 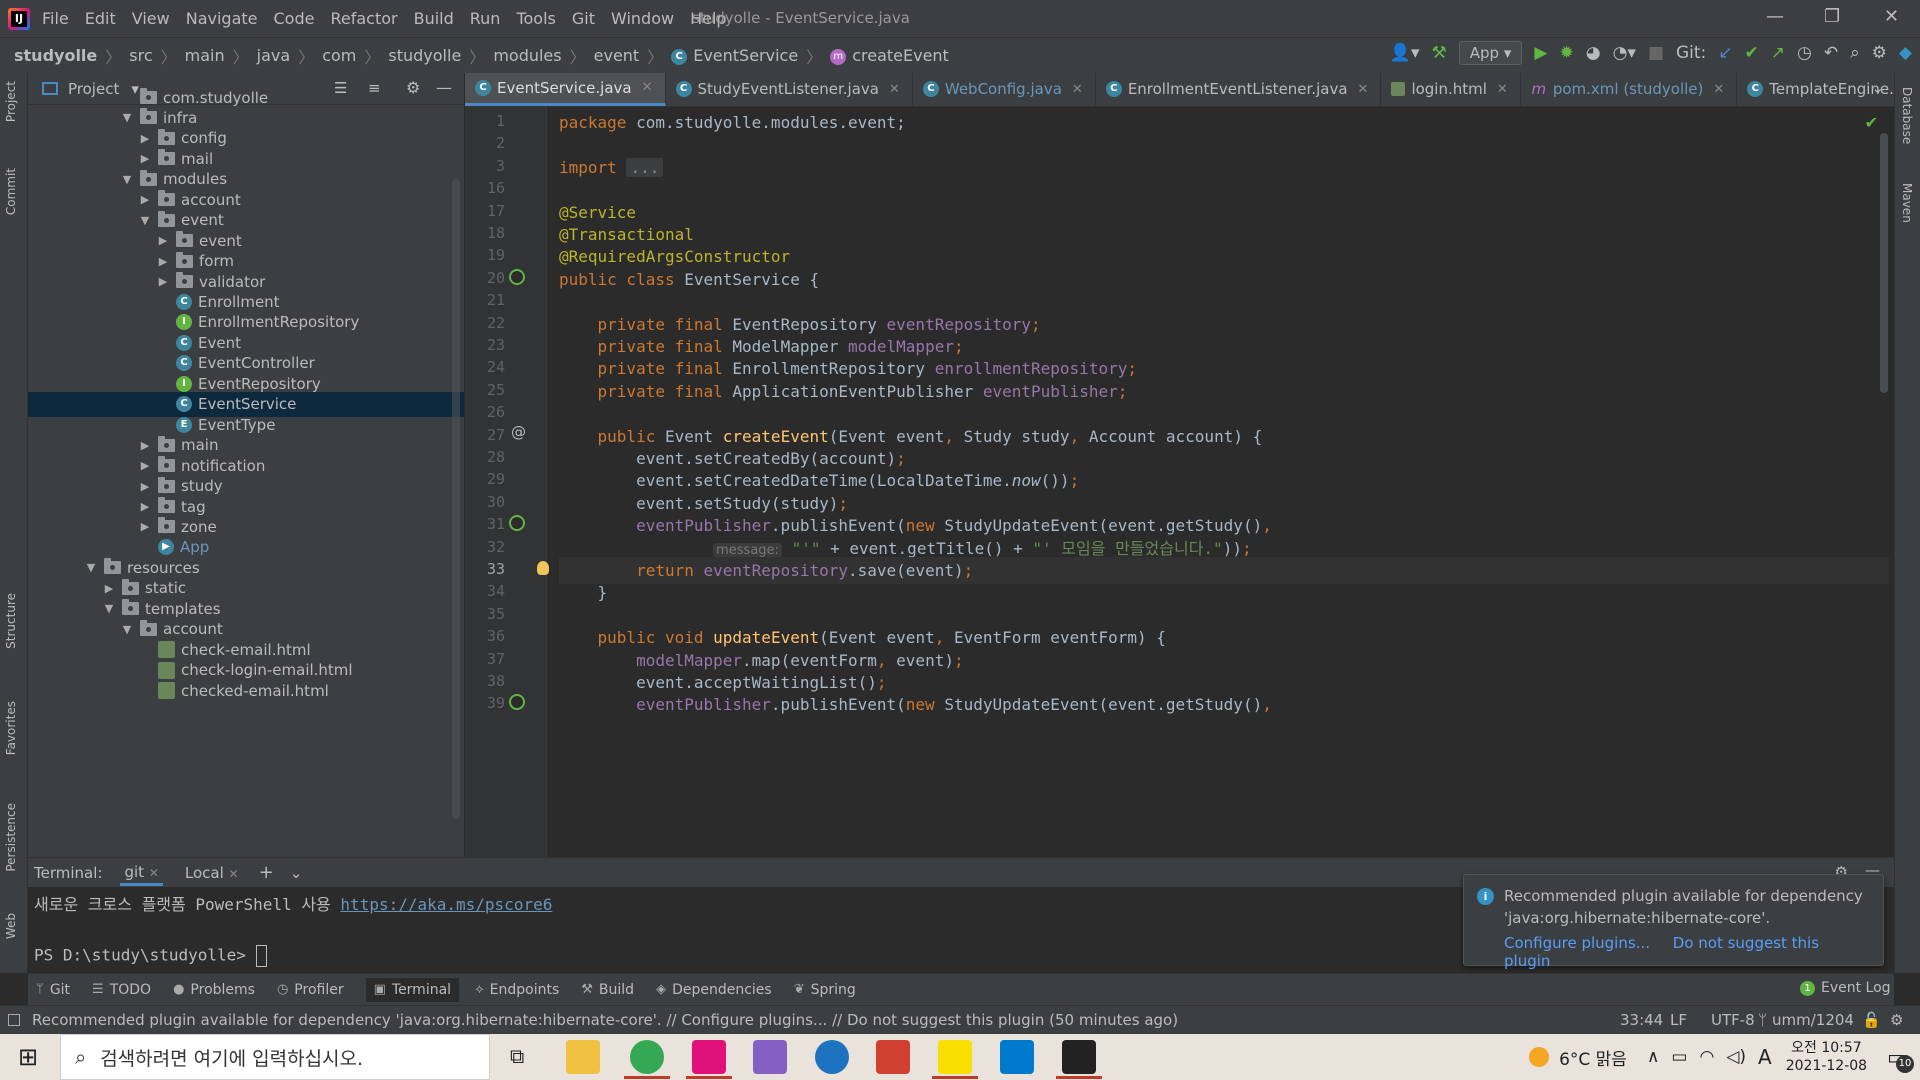 What do you see at coordinates (642, 18) in the screenshot?
I see `menu-window: Window` at bounding box center [642, 18].